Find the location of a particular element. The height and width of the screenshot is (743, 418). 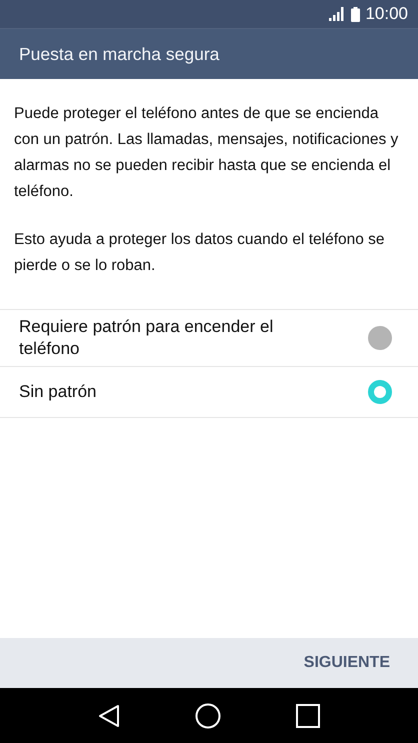

recent-apps-icon is located at coordinates (308, 716).